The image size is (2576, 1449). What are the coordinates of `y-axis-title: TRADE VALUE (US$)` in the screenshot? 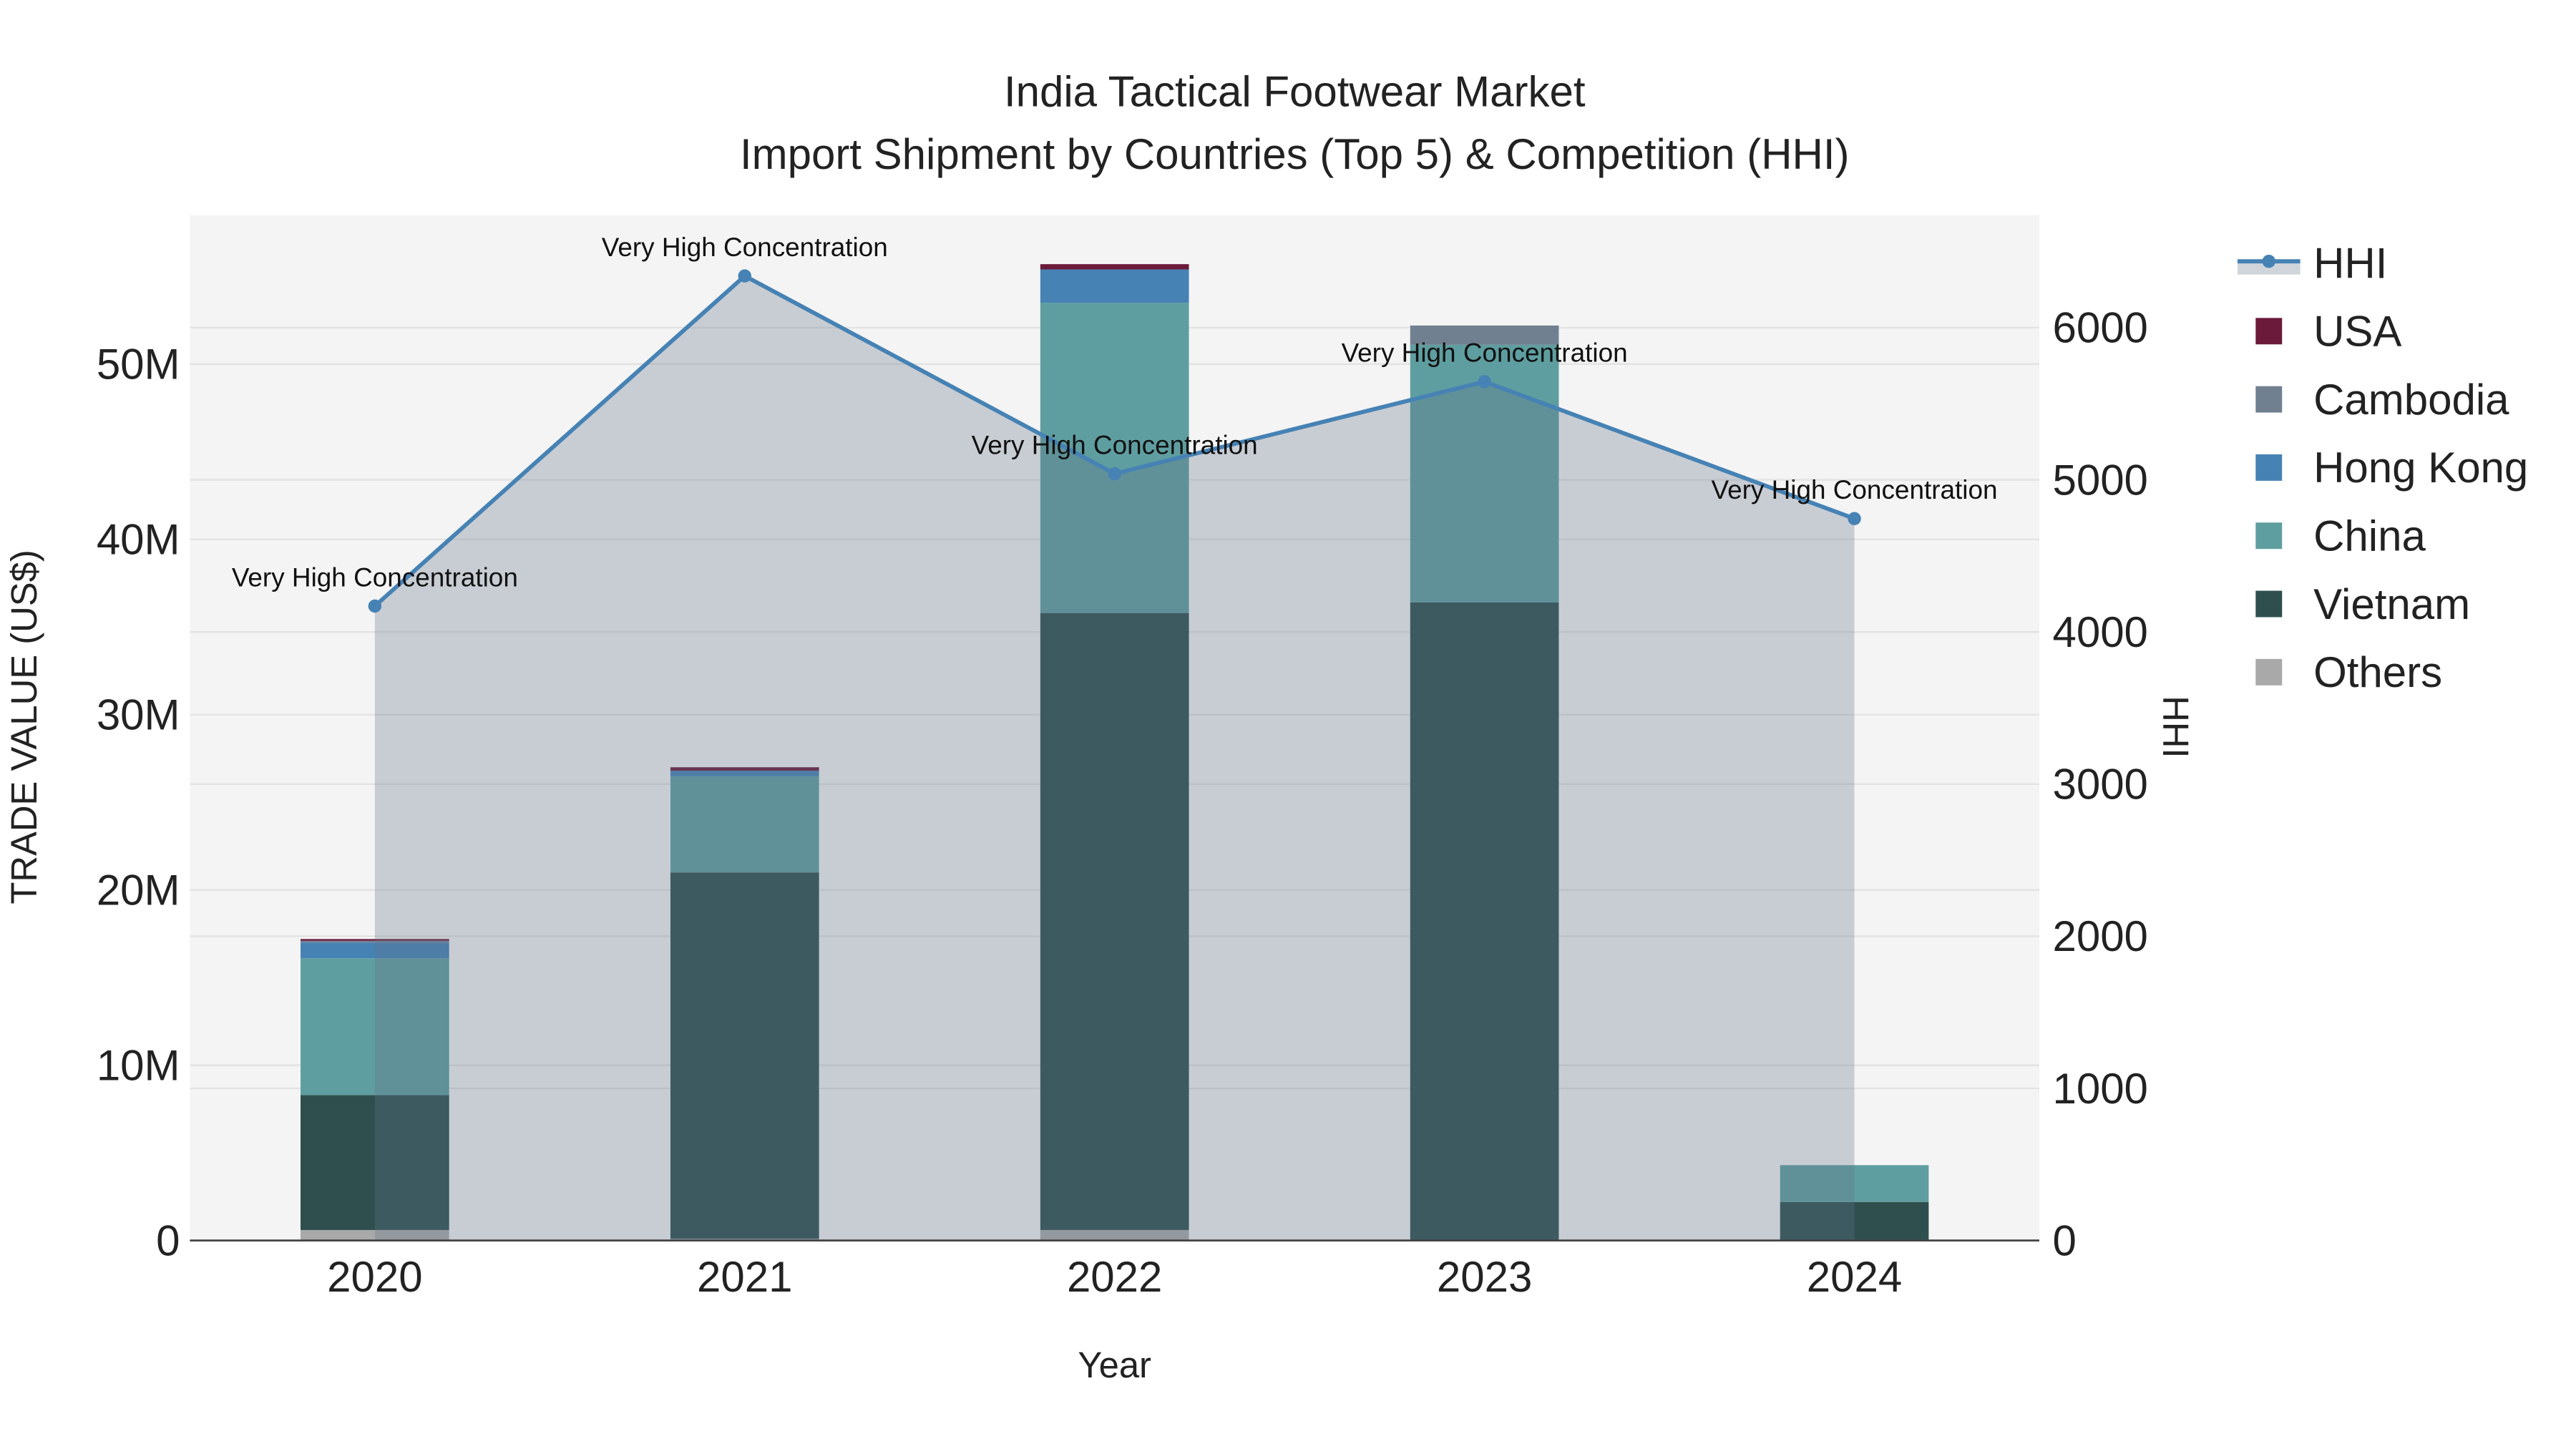 It's located at (24, 727).